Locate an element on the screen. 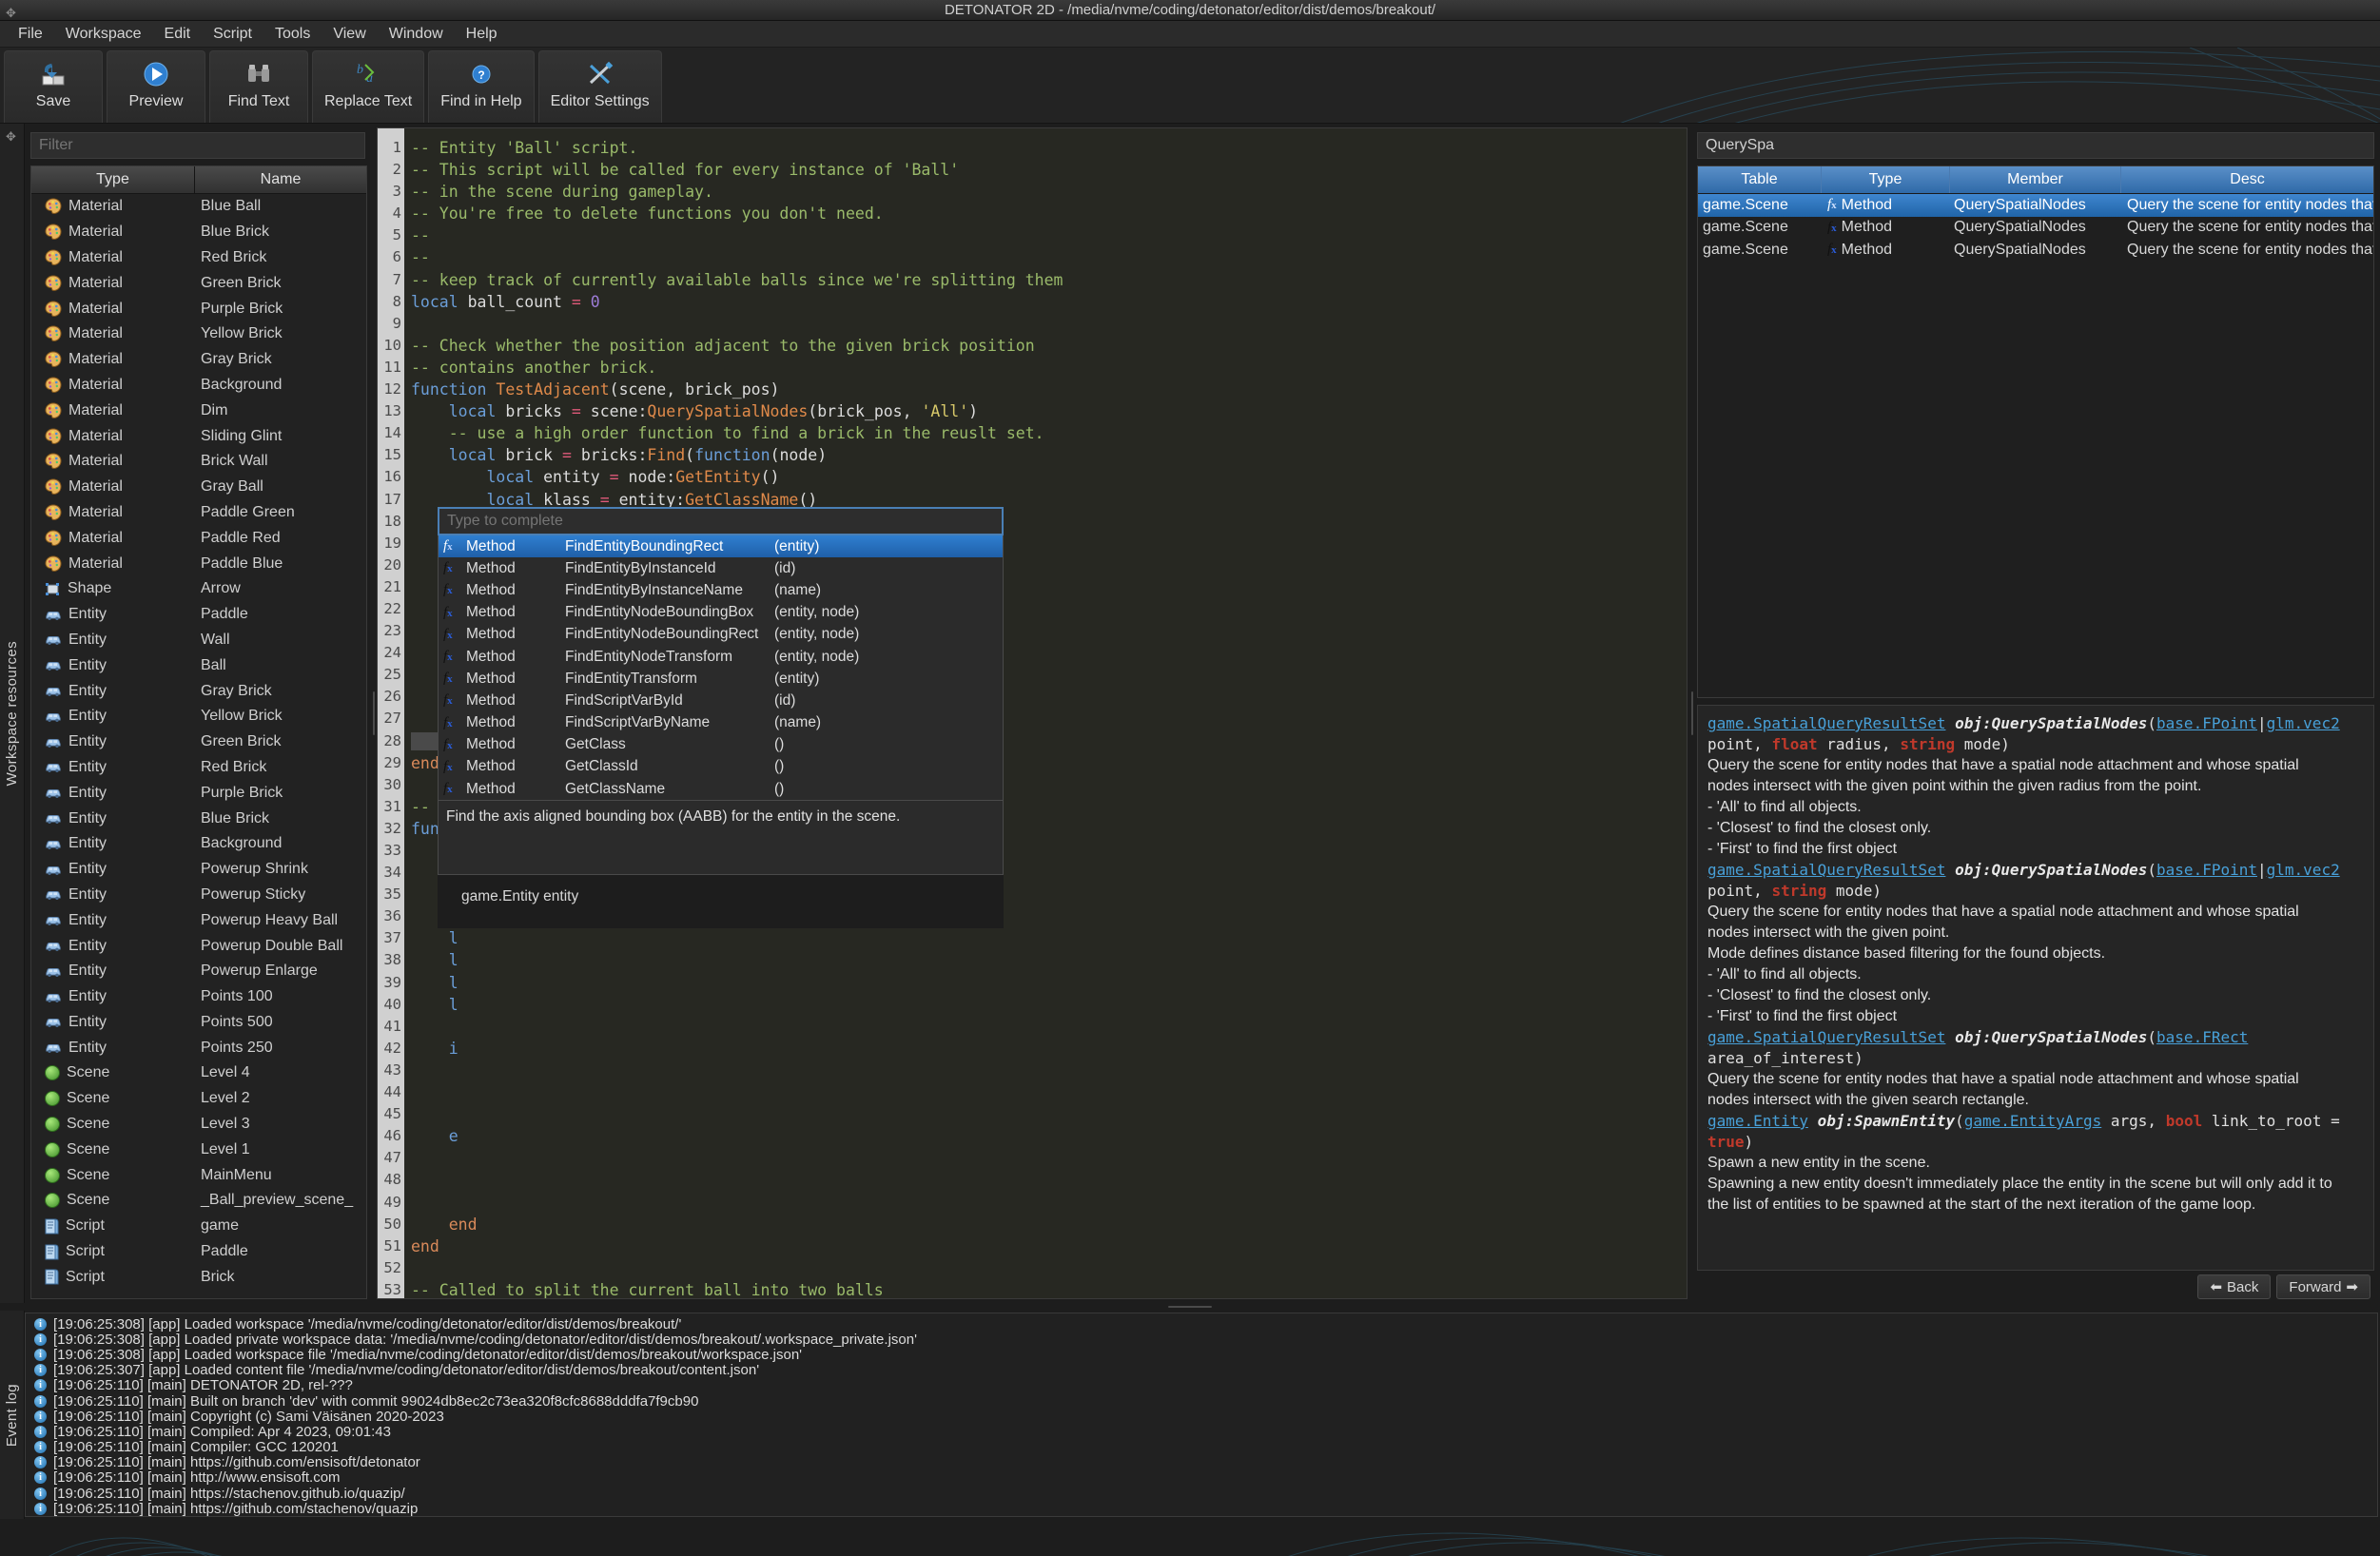  resource-row: Material Sliding Glint is located at coordinates (198, 436).